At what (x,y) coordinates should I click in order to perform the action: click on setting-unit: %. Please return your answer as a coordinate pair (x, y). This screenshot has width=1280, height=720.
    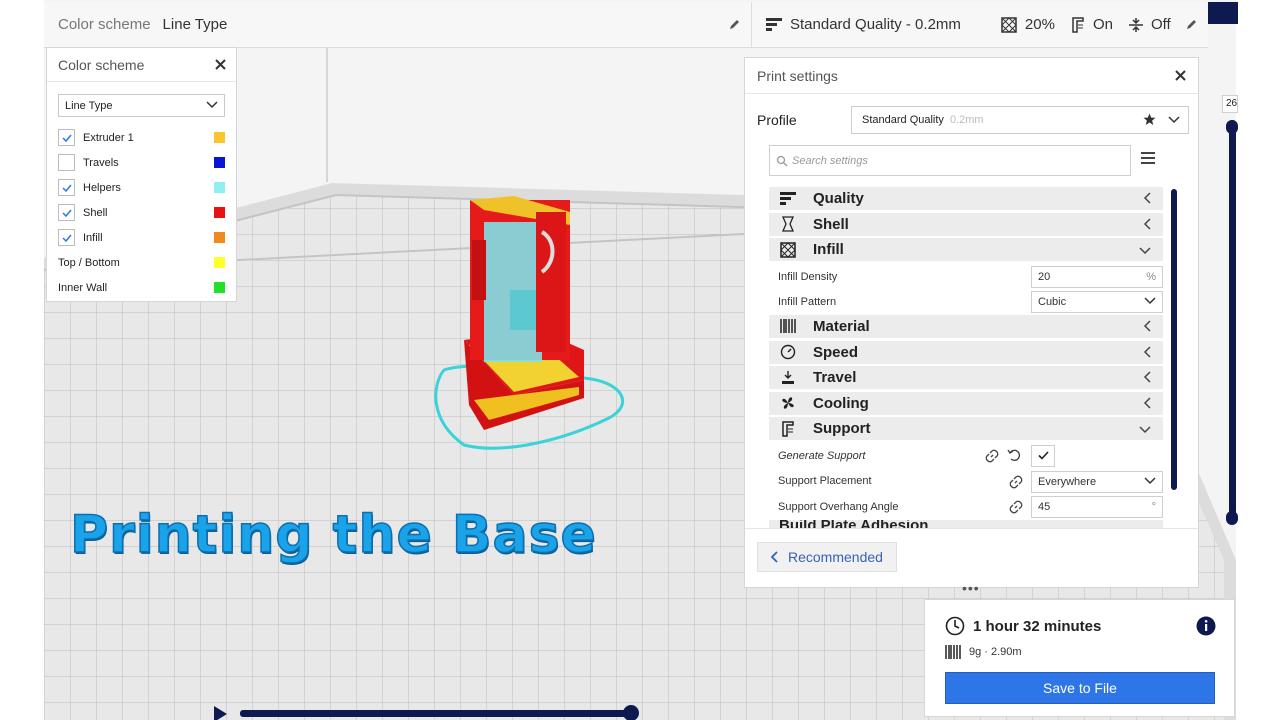
    Looking at the image, I should click on (1151, 276).